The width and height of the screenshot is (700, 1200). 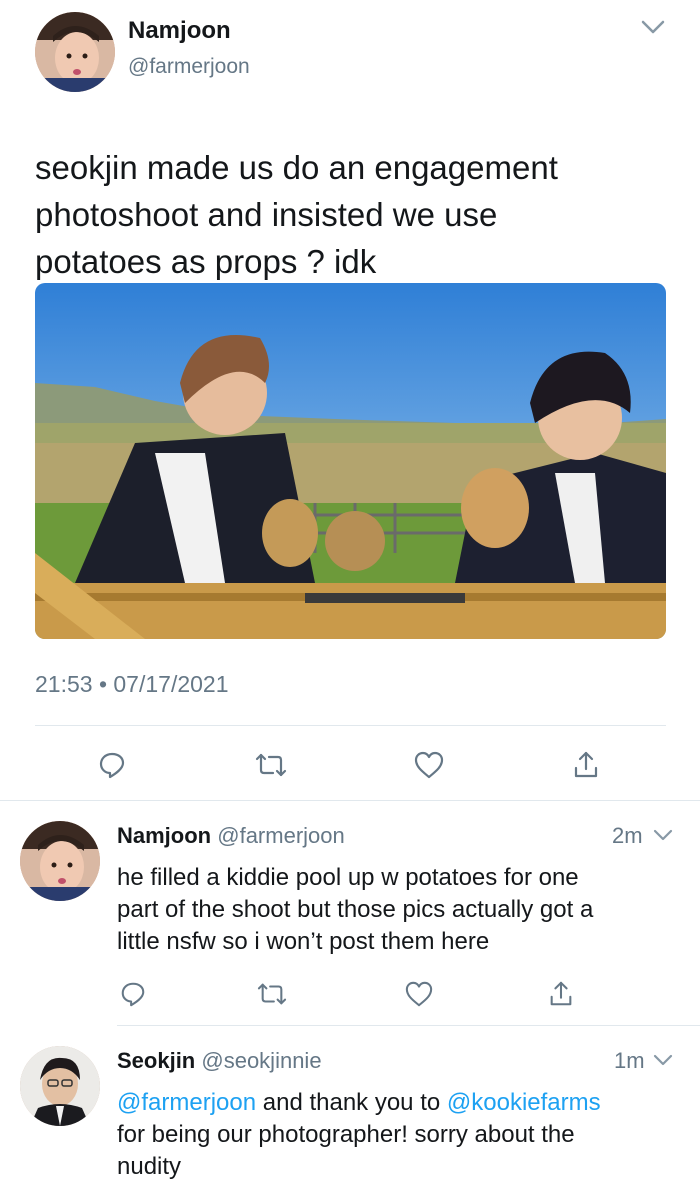 What do you see at coordinates (186, 1102) in the screenshot?
I see `mention-link: @farmerjoon` at bounding box center [186, 1102].